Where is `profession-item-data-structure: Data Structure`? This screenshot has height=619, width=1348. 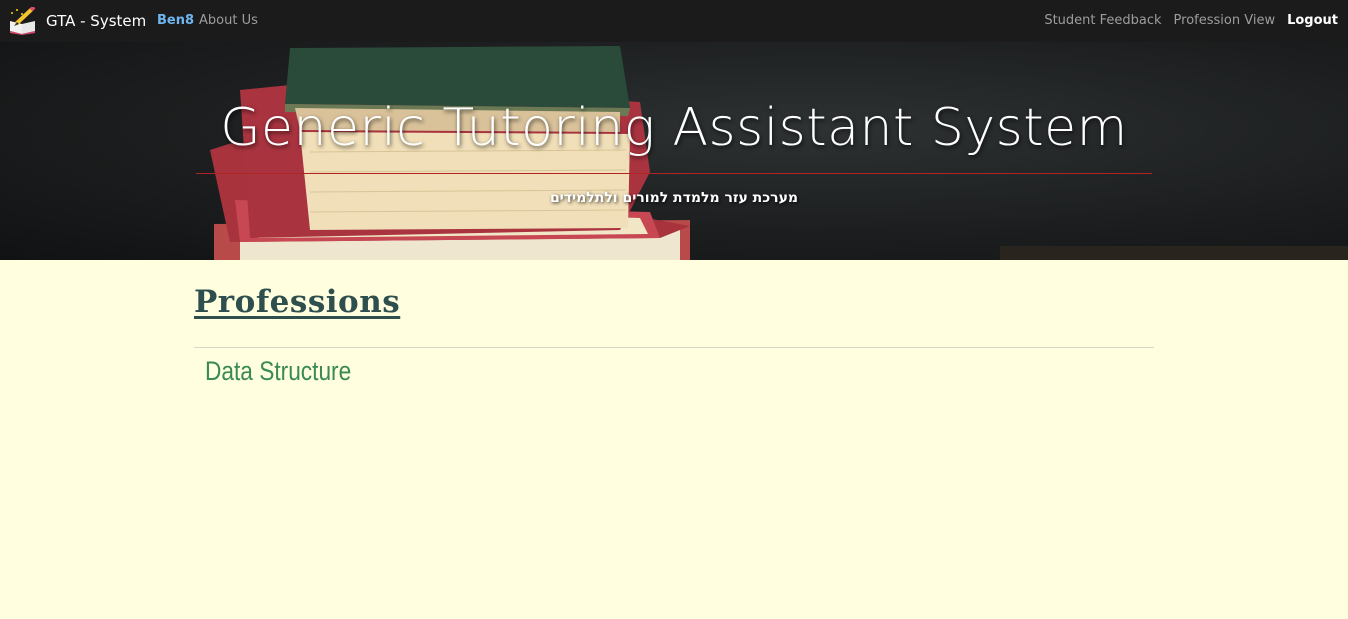
profession-item-data-structure: Data Structure is located at coordinates (278, 371).